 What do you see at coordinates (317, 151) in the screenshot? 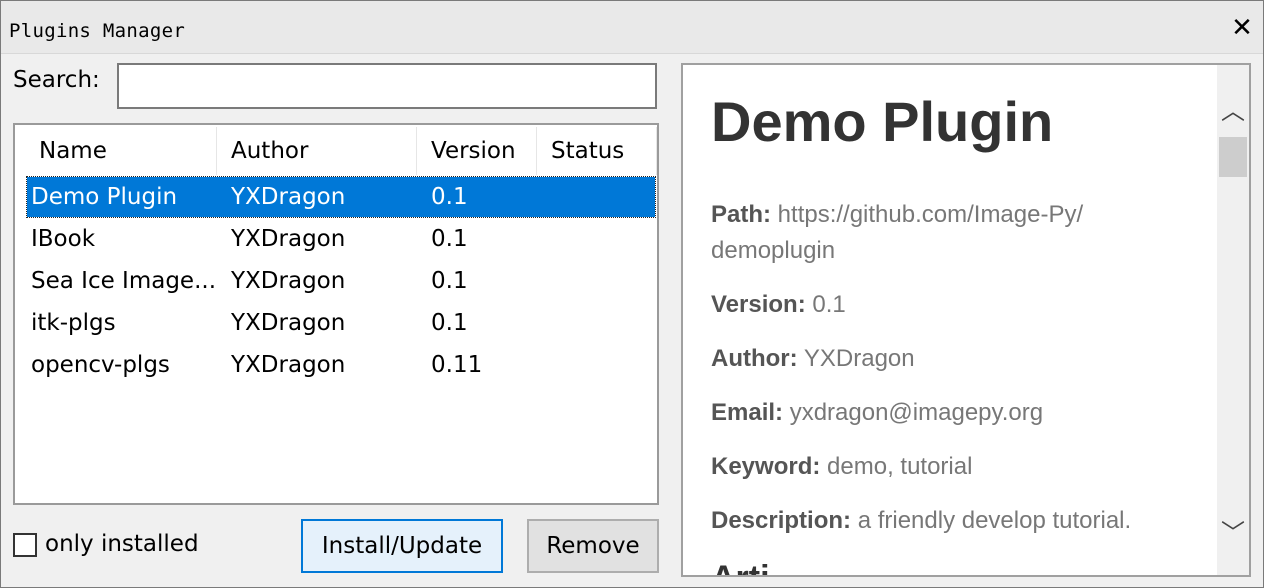
I see `column-header-author: Author` at bounding box center [317, 151].